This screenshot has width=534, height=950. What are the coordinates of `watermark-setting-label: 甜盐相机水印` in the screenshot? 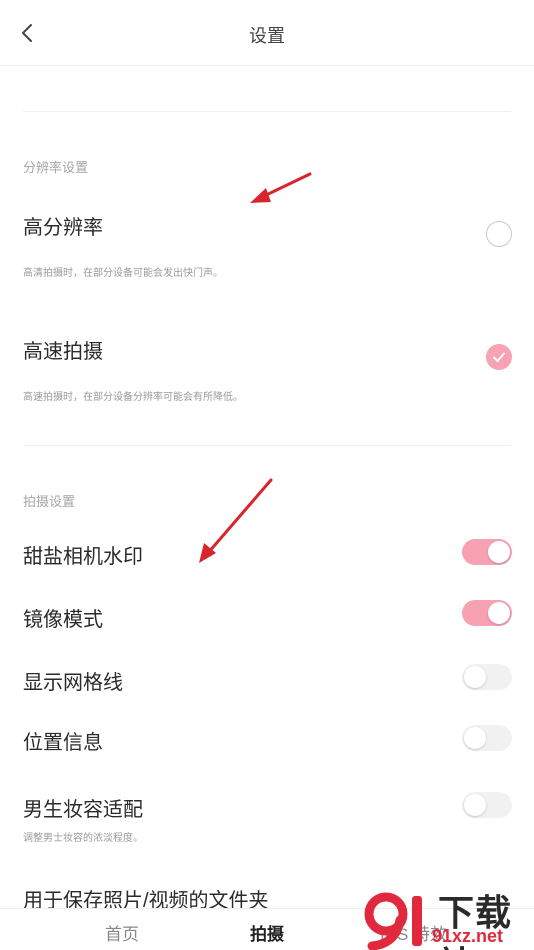 It's located at (83, 557).